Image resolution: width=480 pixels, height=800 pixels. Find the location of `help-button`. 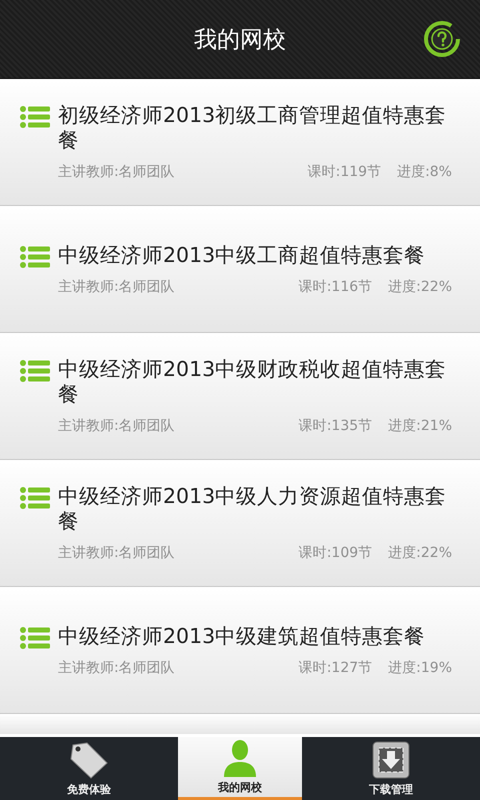

help-button is located at coordinates (442, 39).